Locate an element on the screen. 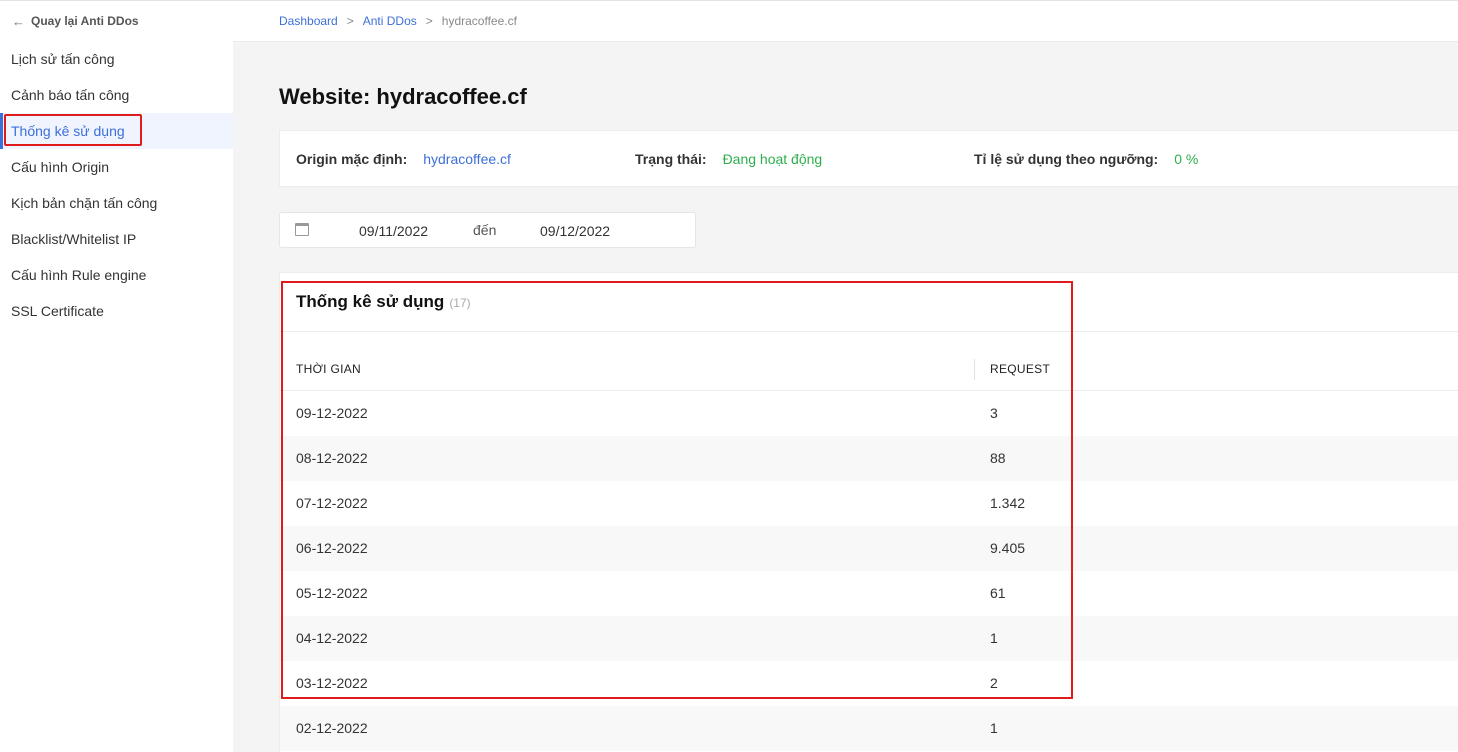  breadcrumb: Dashboard > Anti DDos > hydracoffee.cf is located at coordinates (845, 21).